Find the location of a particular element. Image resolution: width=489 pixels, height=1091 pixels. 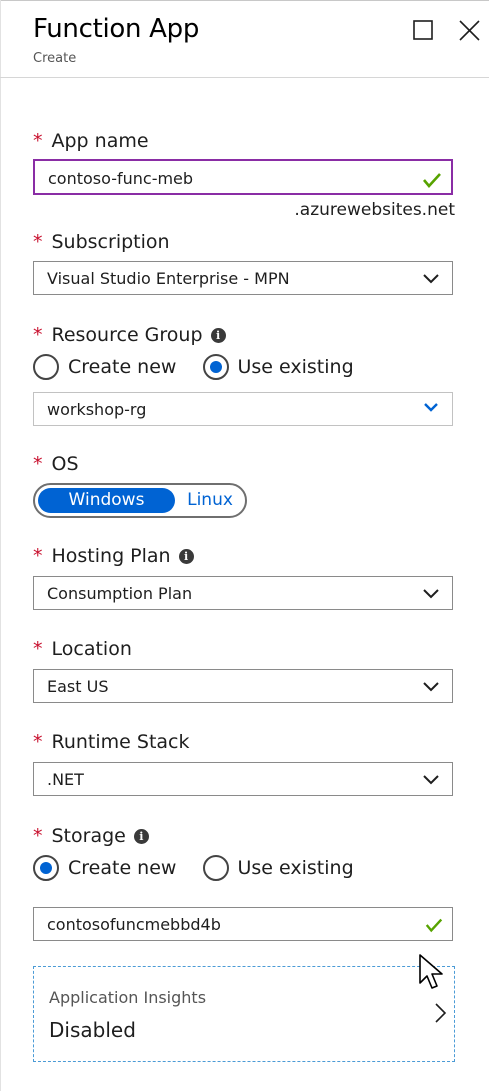

resource-group-label: * Resource Group i is located at coordinates (129, 335).